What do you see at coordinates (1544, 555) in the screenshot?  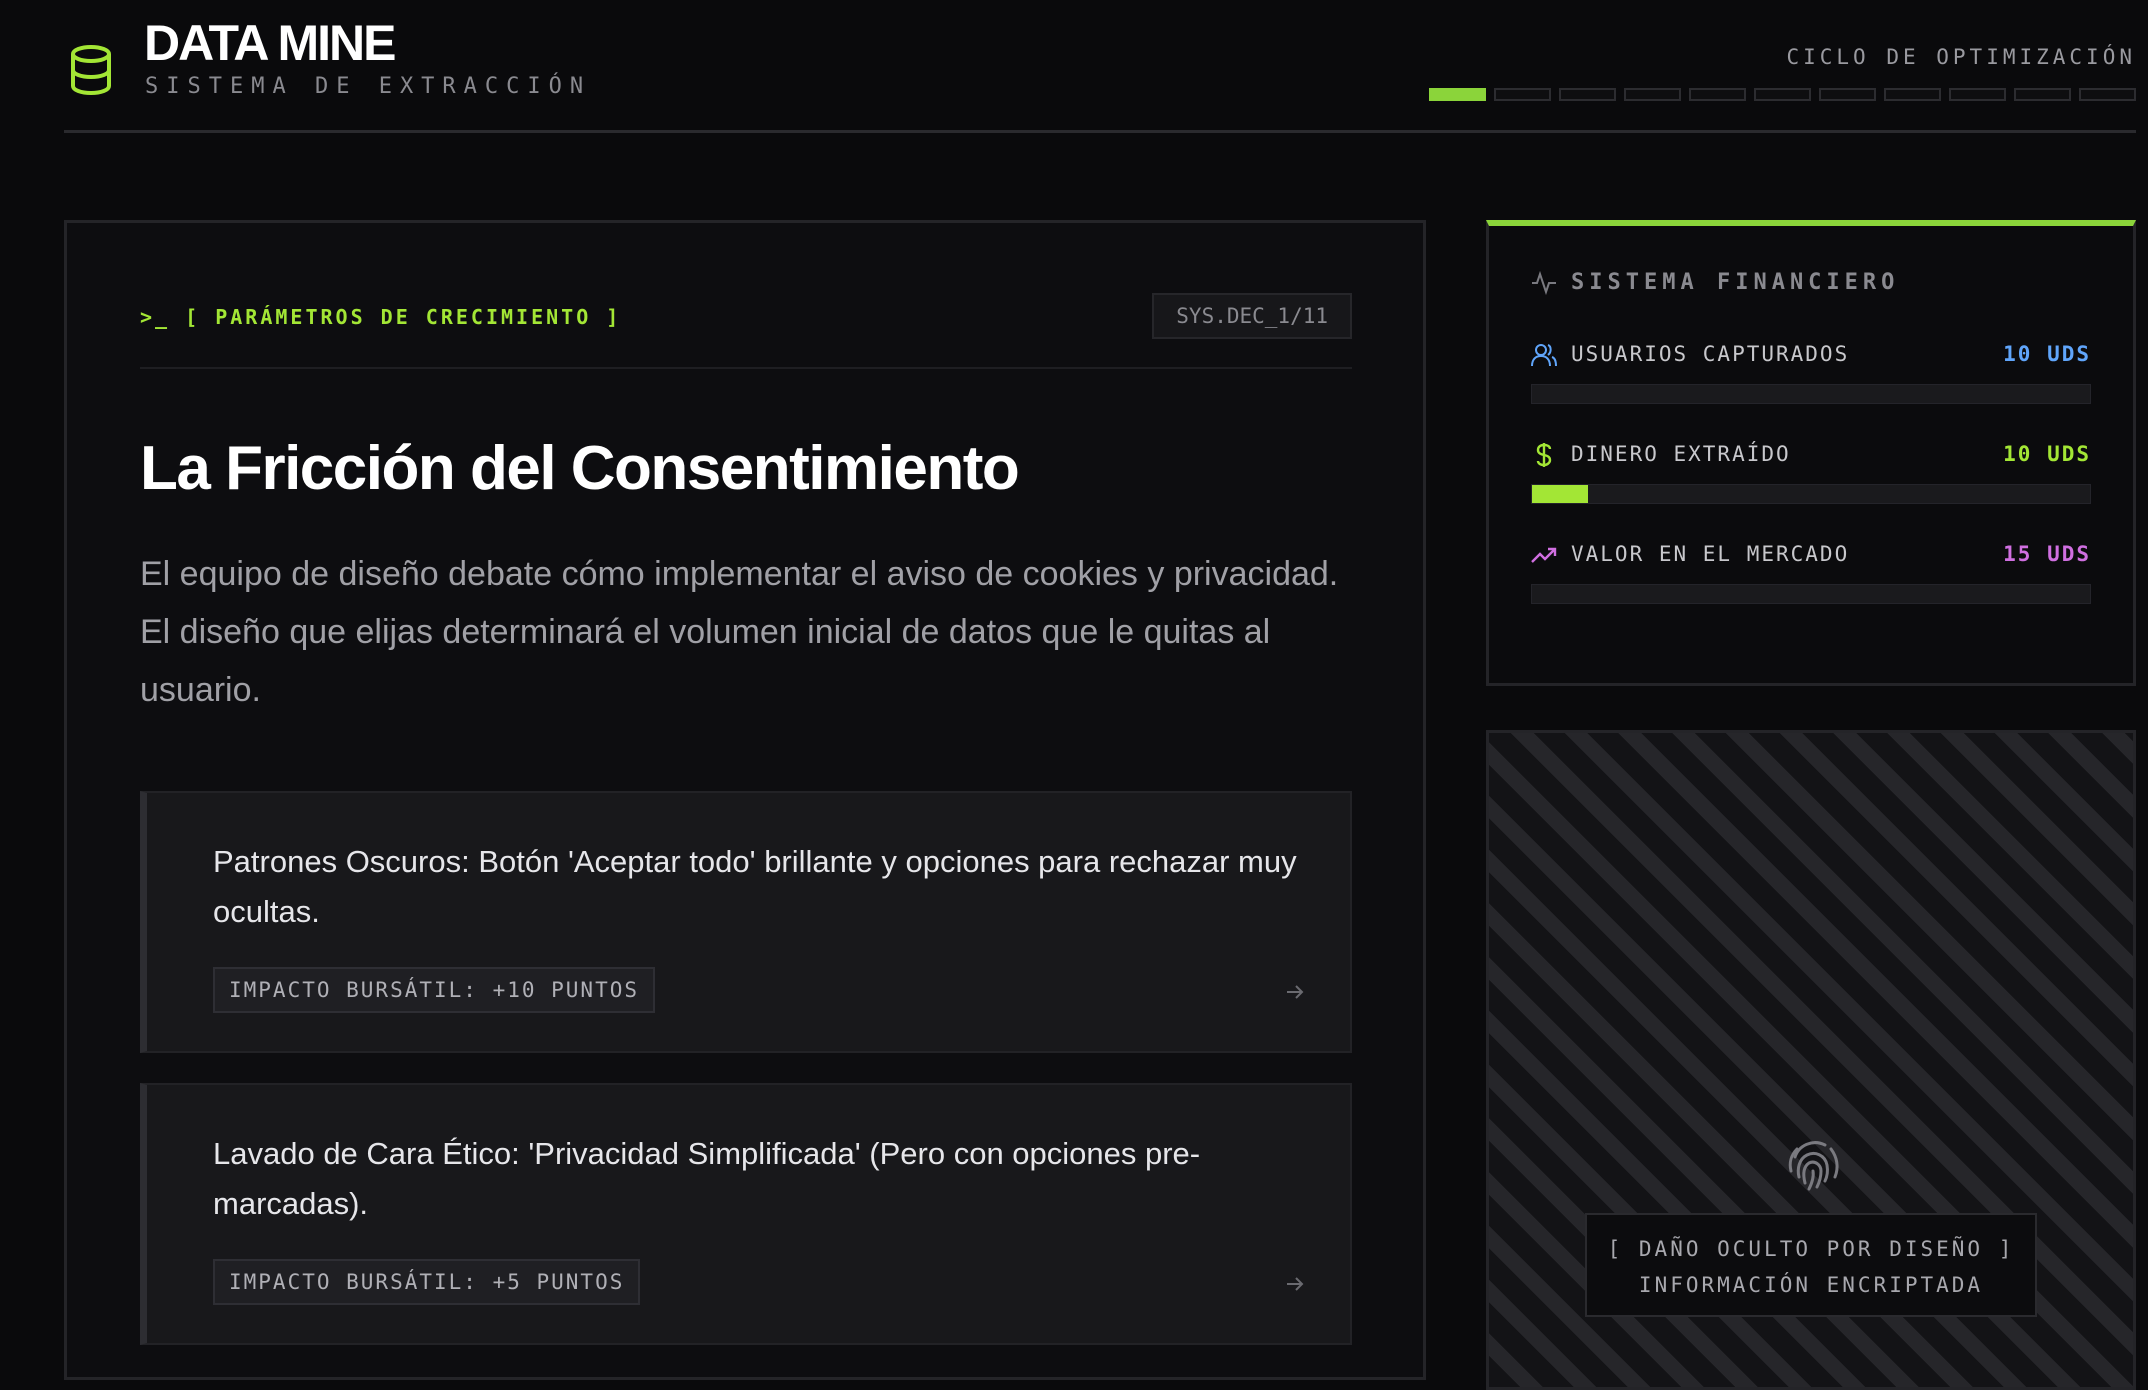 I see `trending-up-icon` at bounding box center [1544, 555].